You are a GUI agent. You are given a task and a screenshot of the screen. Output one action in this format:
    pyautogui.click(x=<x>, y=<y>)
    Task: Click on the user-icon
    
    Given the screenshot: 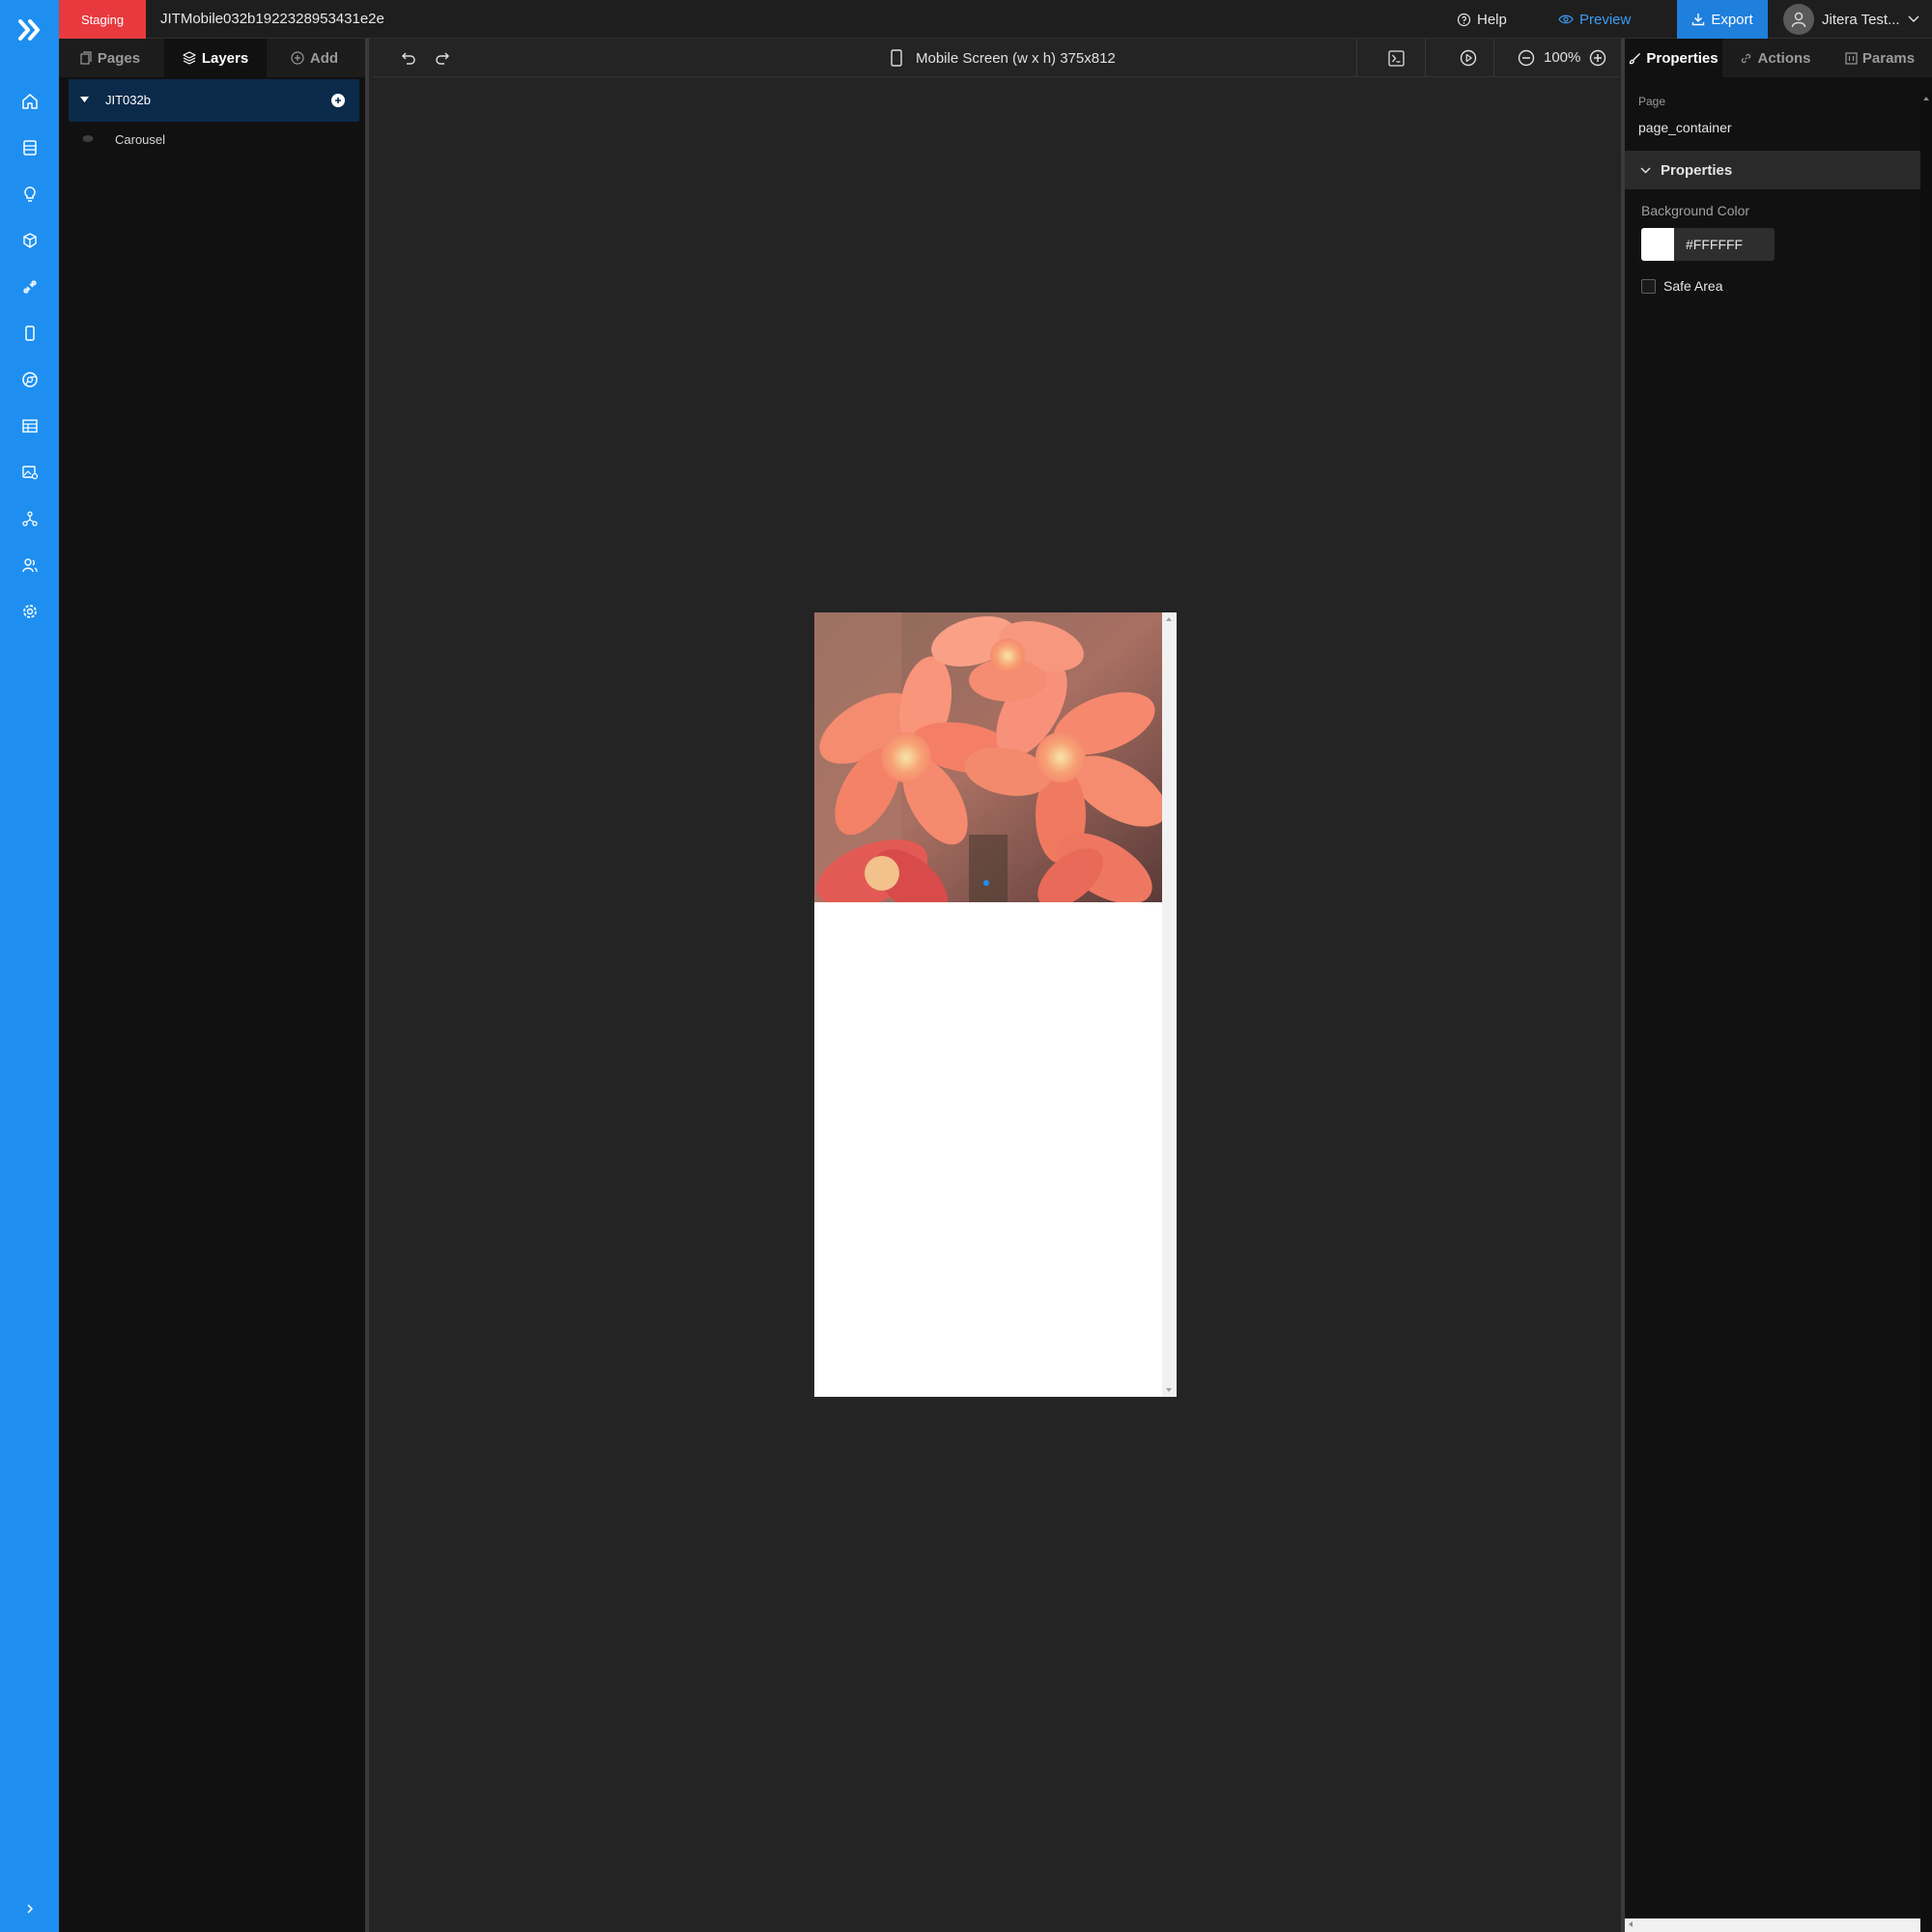 What is the action you would take?
    pyautogui.click(x=1798, y=20)
    